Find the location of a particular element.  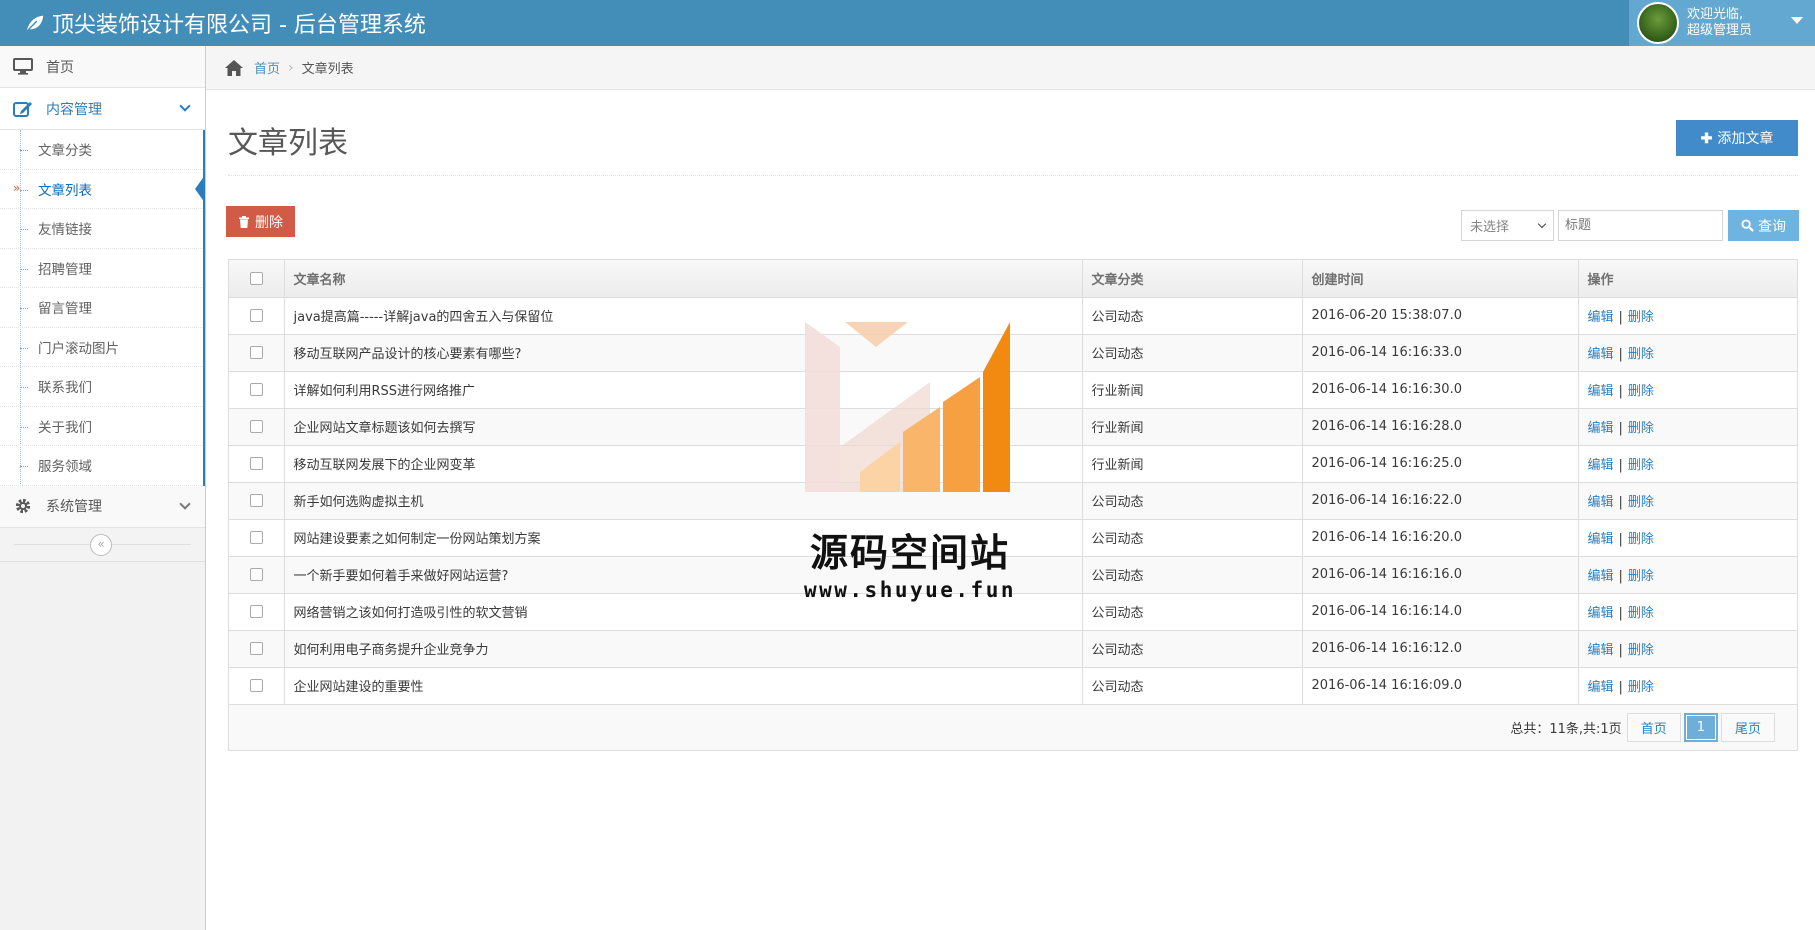

brand: 顶尖装饰设计有限公司 - 后台管理系统 is located at coordinates (225, 23).